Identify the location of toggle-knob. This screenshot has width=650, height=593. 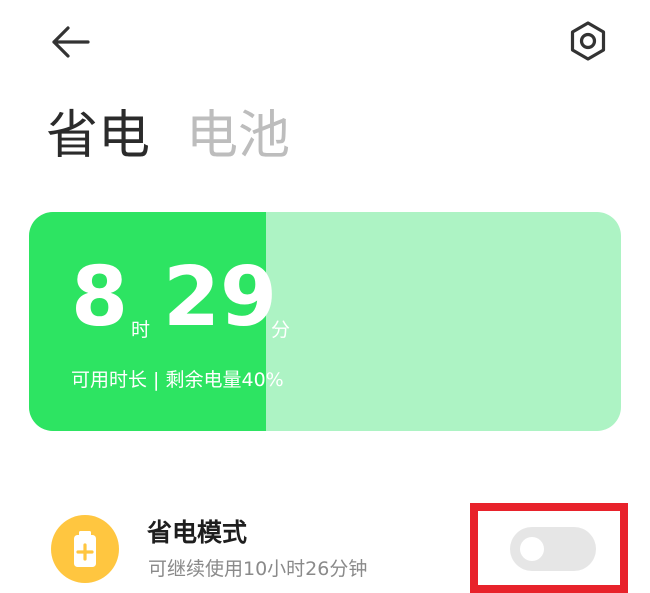
(532, 549).